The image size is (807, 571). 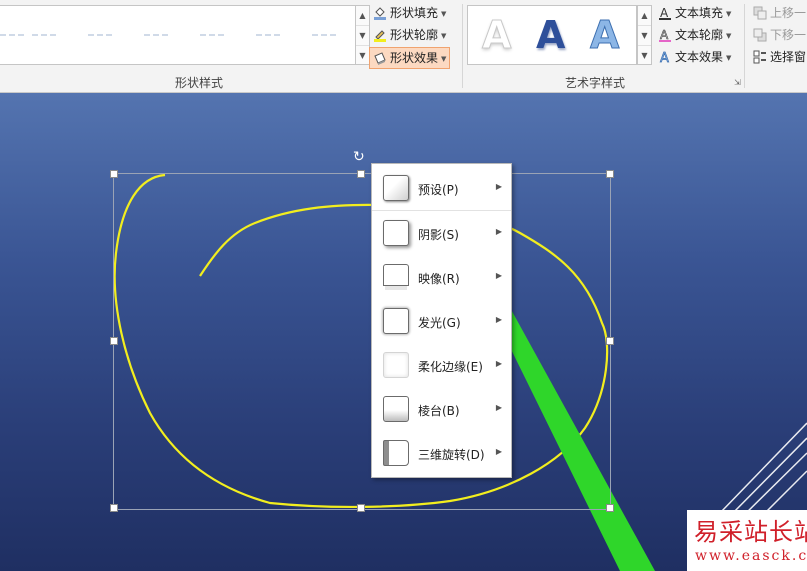 I want to click on pencil-outline-icon, so click(x=380, y=35).